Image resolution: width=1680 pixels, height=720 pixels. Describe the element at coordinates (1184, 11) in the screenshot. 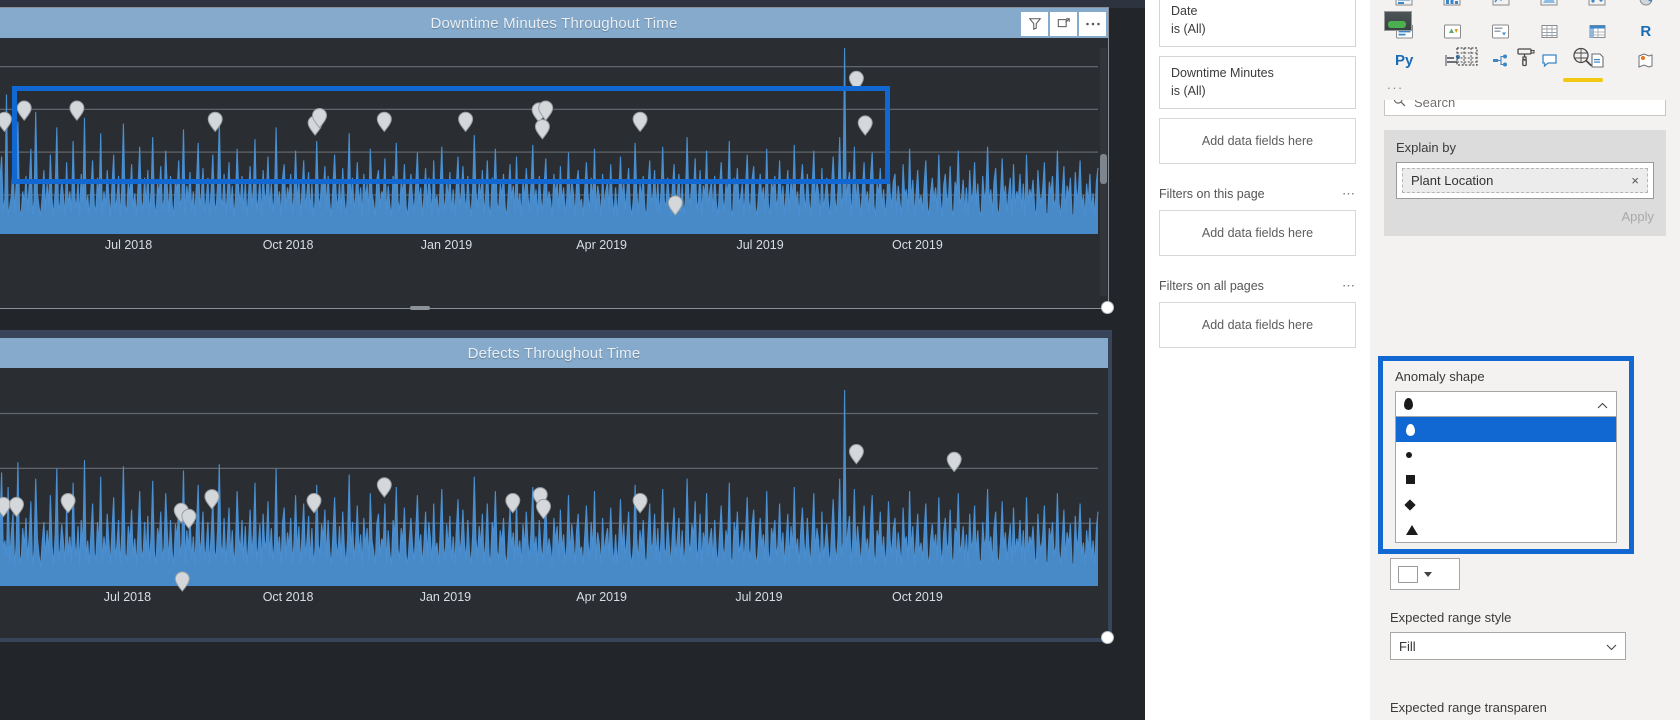

I see `filter-field-name: Date` at that location.